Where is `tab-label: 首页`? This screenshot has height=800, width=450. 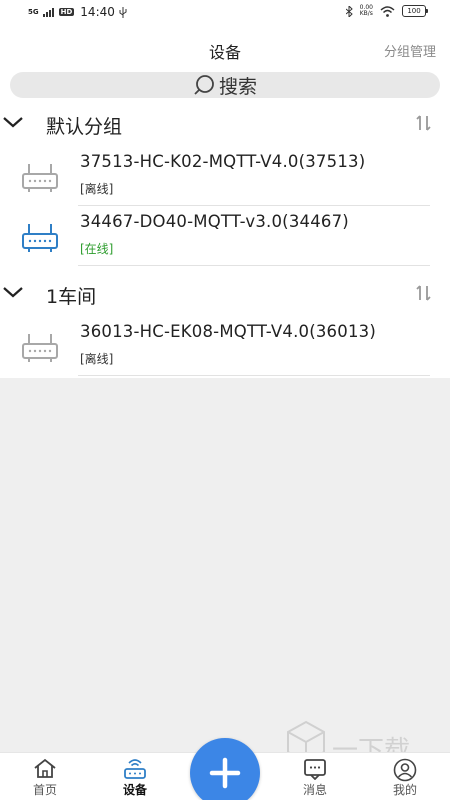 tab-label: 首页 is located at coordinates (44, 790).